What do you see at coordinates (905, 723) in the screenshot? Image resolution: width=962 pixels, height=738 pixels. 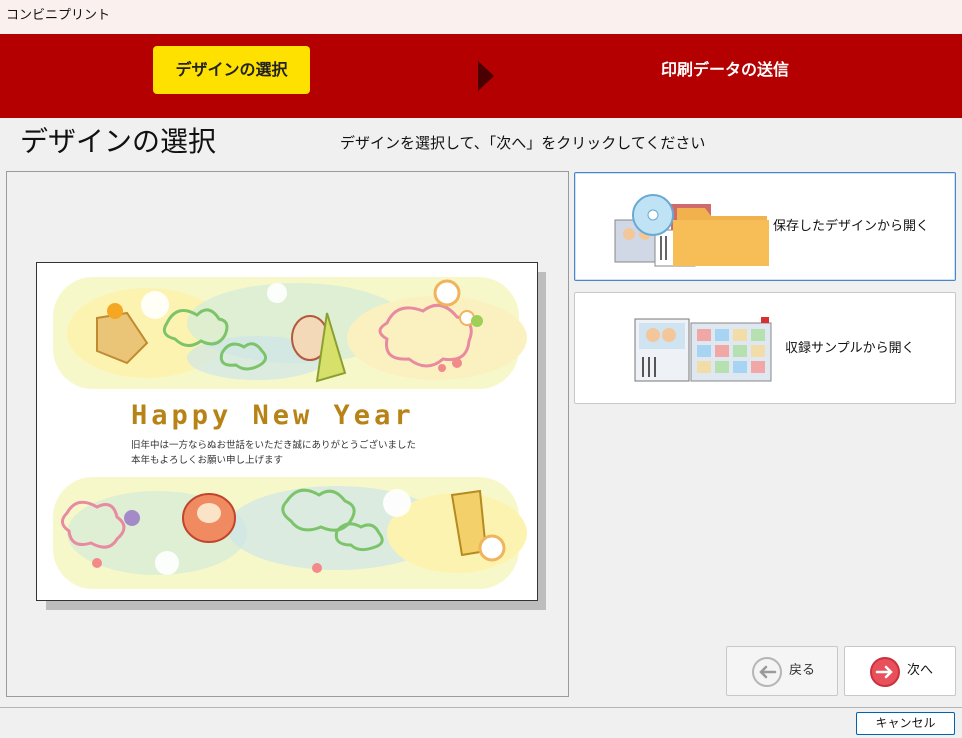 I see `cancel-button: キャンセル` at bounding box center [905, 723].